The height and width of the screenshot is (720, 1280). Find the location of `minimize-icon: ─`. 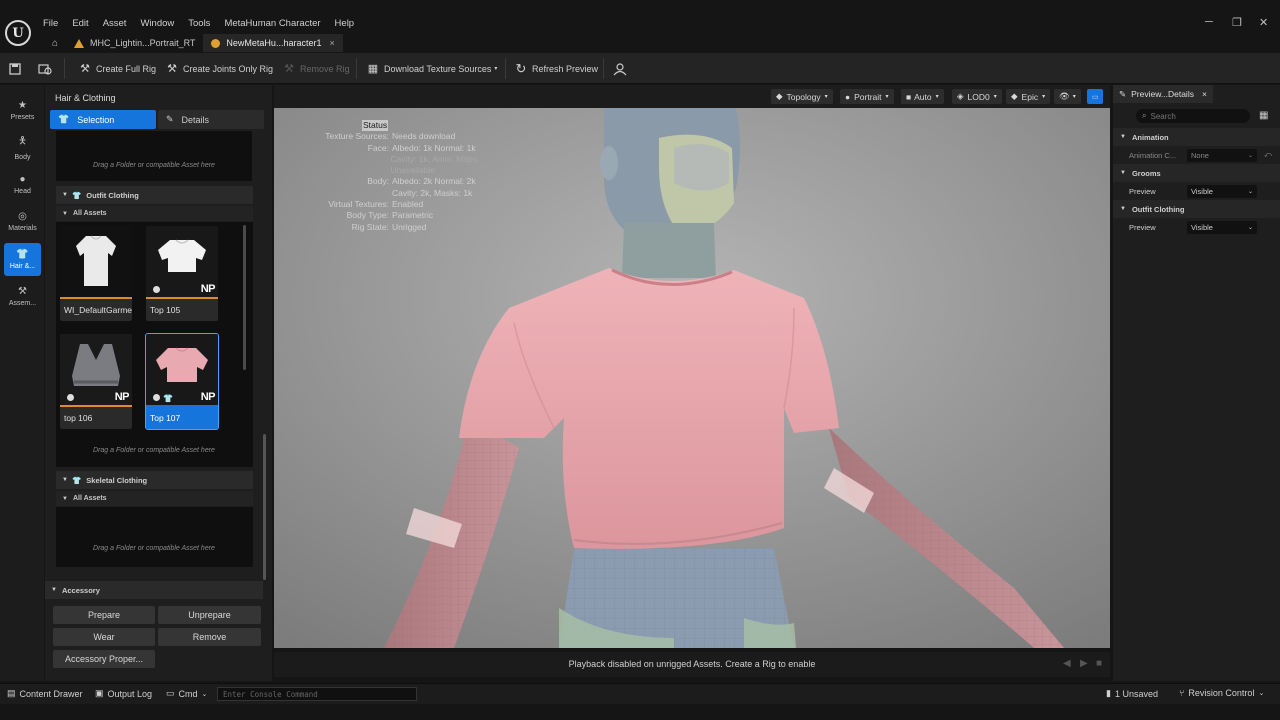

minimize-icon: ─ is located at coordinates (1209, 22).